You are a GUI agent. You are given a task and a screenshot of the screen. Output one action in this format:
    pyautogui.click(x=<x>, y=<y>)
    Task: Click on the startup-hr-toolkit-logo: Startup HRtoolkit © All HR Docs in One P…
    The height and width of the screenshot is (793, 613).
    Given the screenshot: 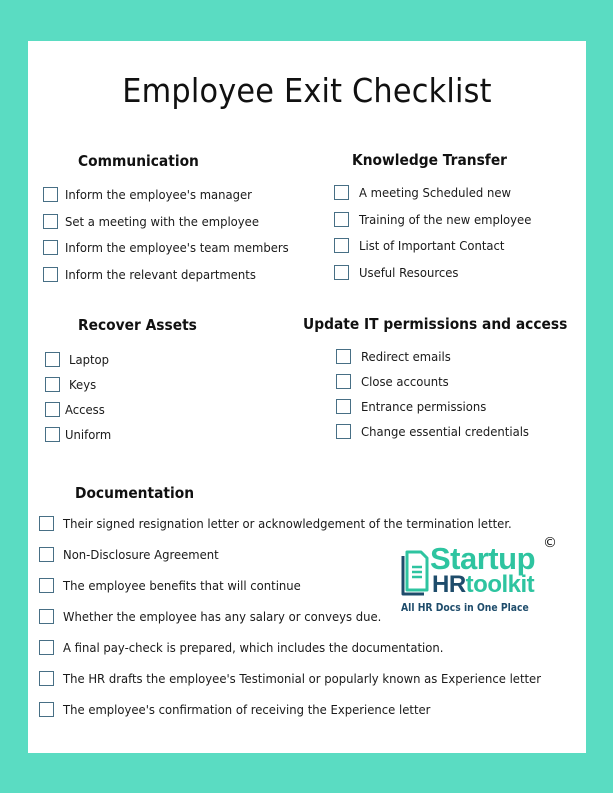 What is the action you would take?
    pyautogui.click(x=485, y=579)
    